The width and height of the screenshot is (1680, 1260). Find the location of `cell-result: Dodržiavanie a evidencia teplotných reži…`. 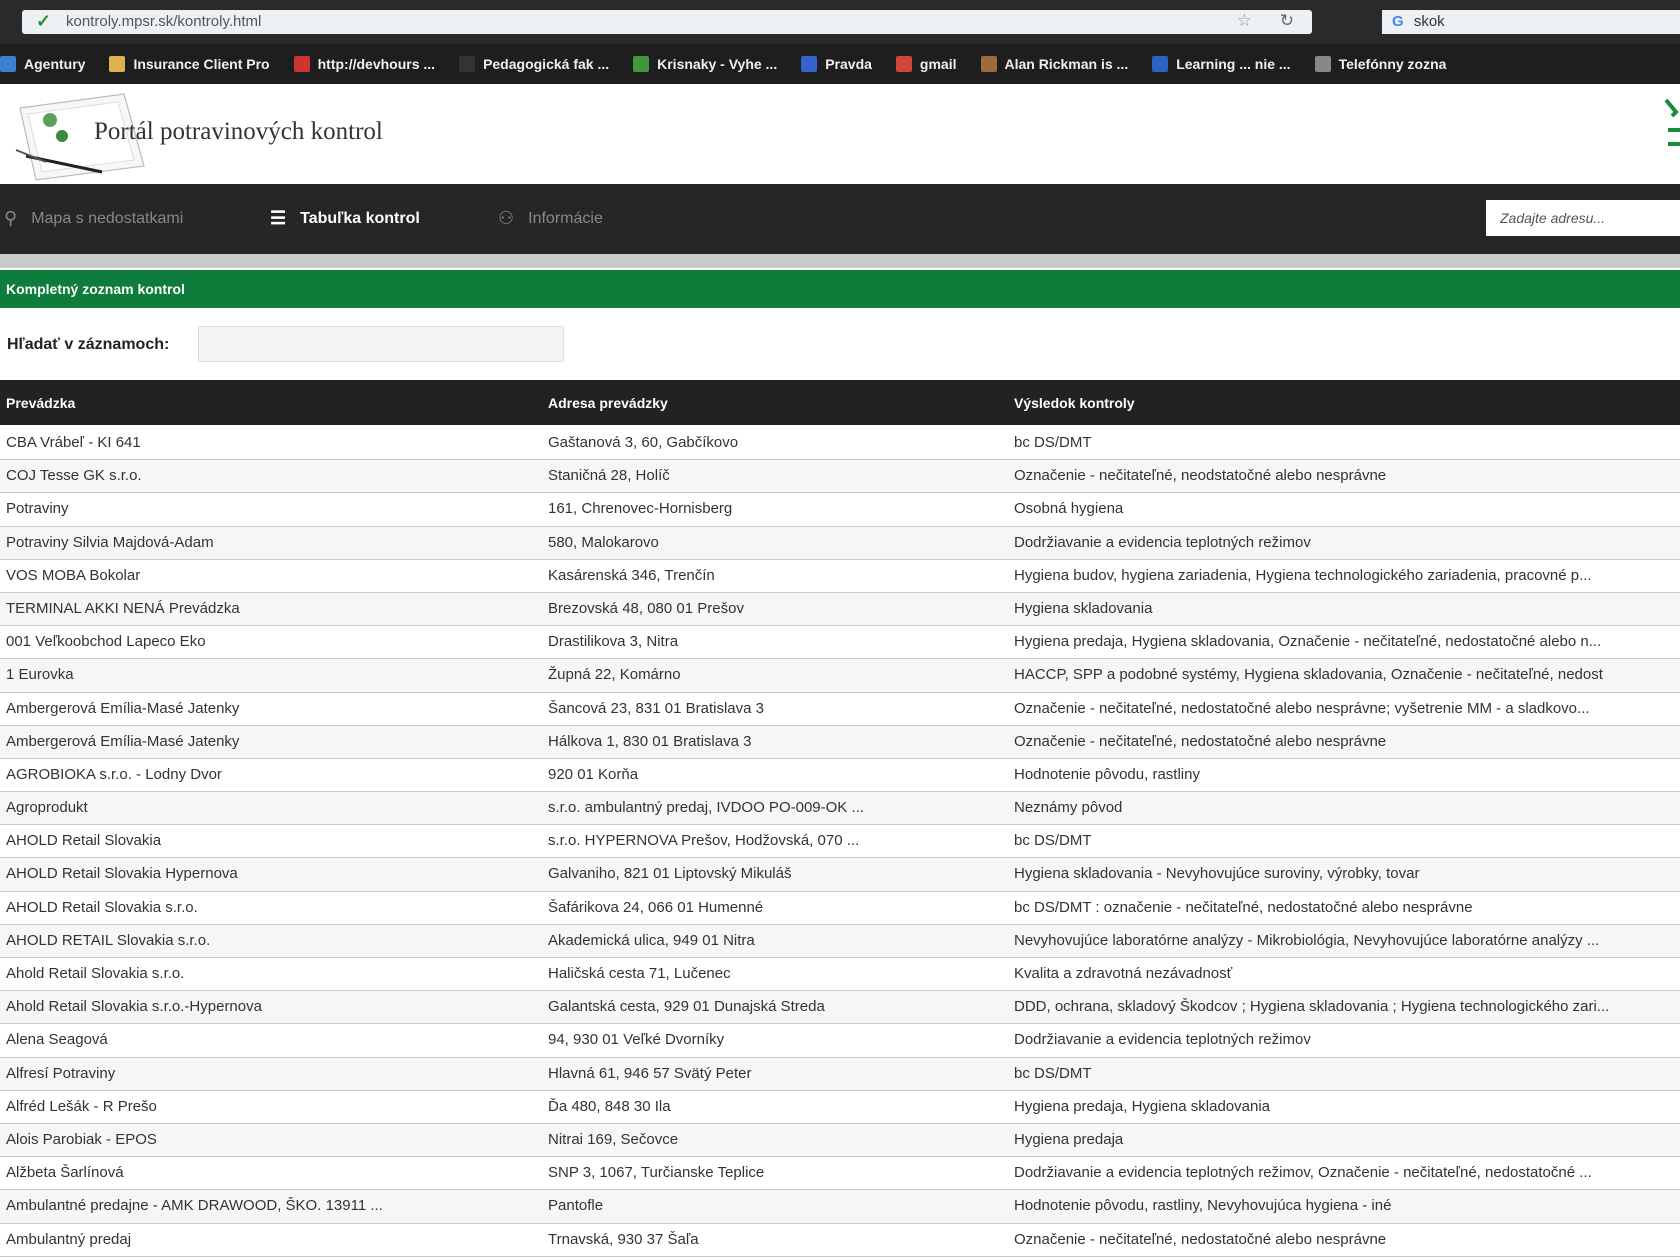

cell-result: Dodržiavanie a evidencia teplotných reži… is located at coordinates (1162, 1040).